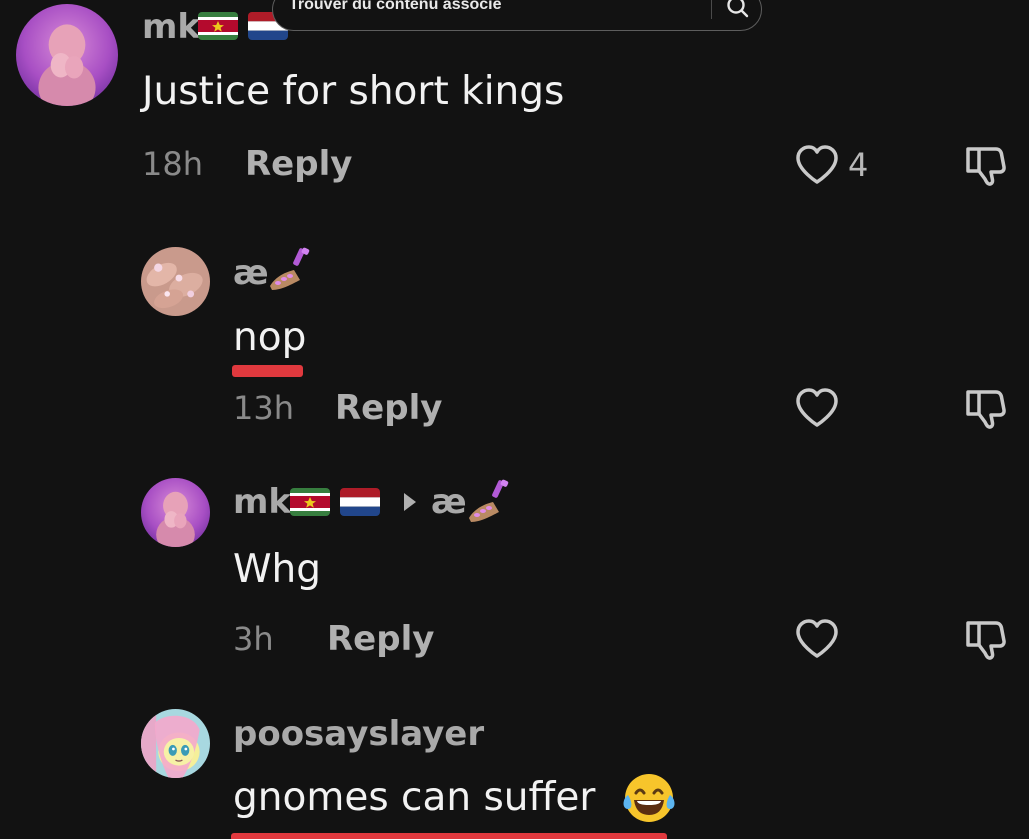 This screenshot has height=839, width=1029. Describe the element at coordinates (711, 9) in the screenshot. I see `search-divider` at that location.